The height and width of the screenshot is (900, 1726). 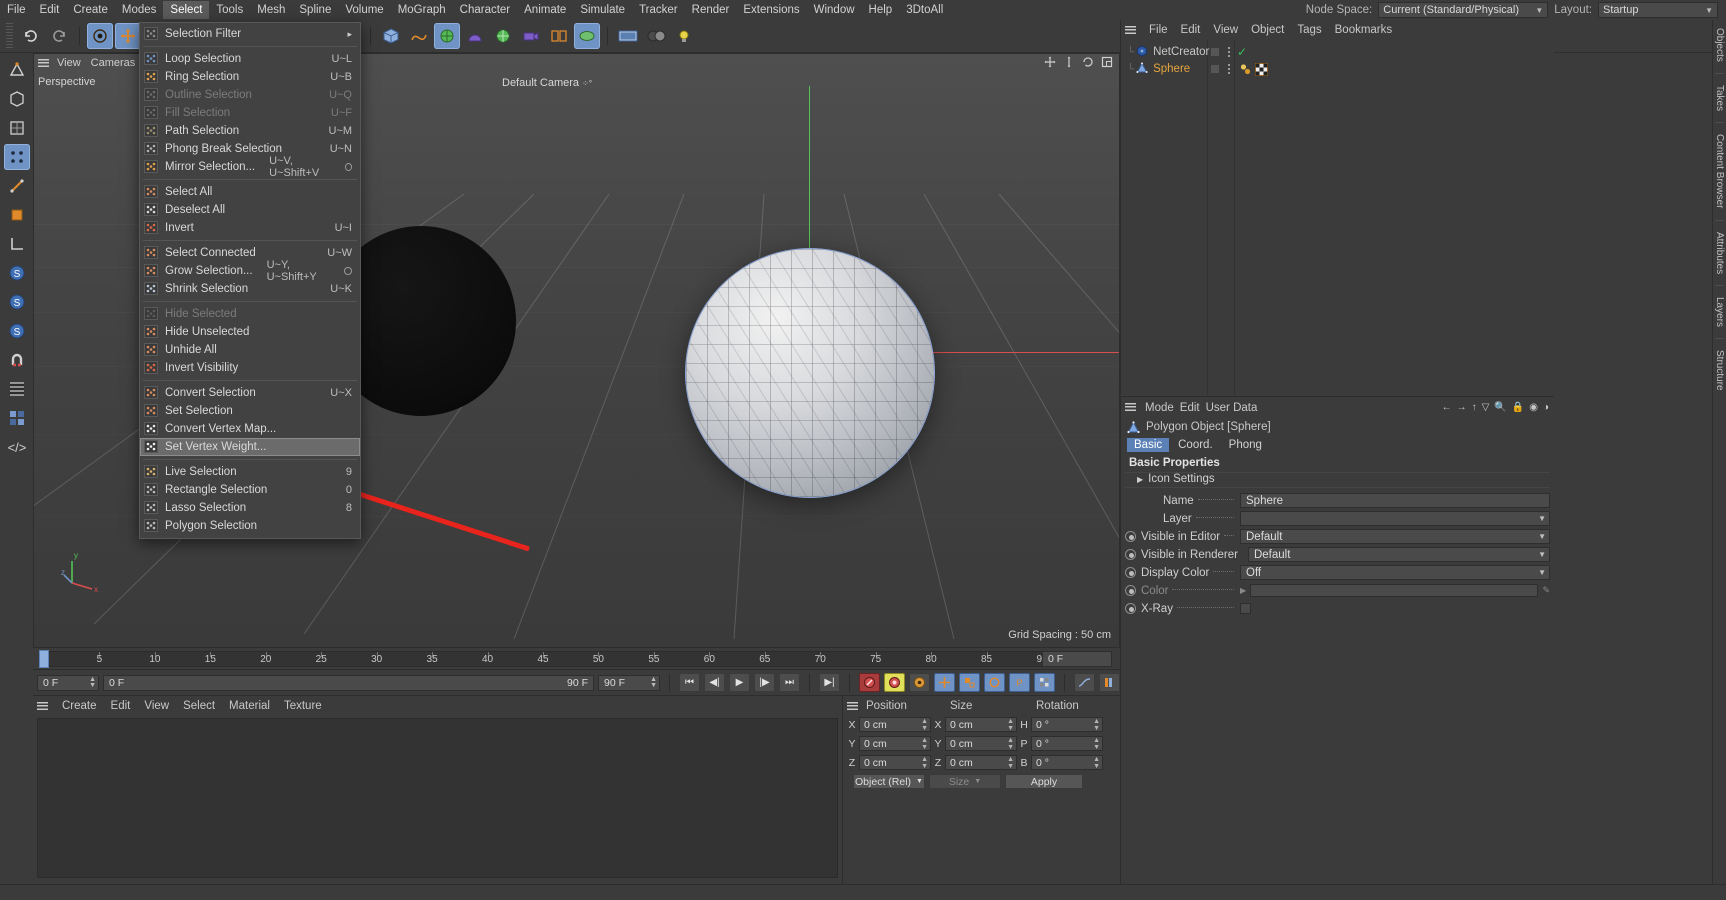 I want to click on content-browser-button, so click(x=628, y=36).